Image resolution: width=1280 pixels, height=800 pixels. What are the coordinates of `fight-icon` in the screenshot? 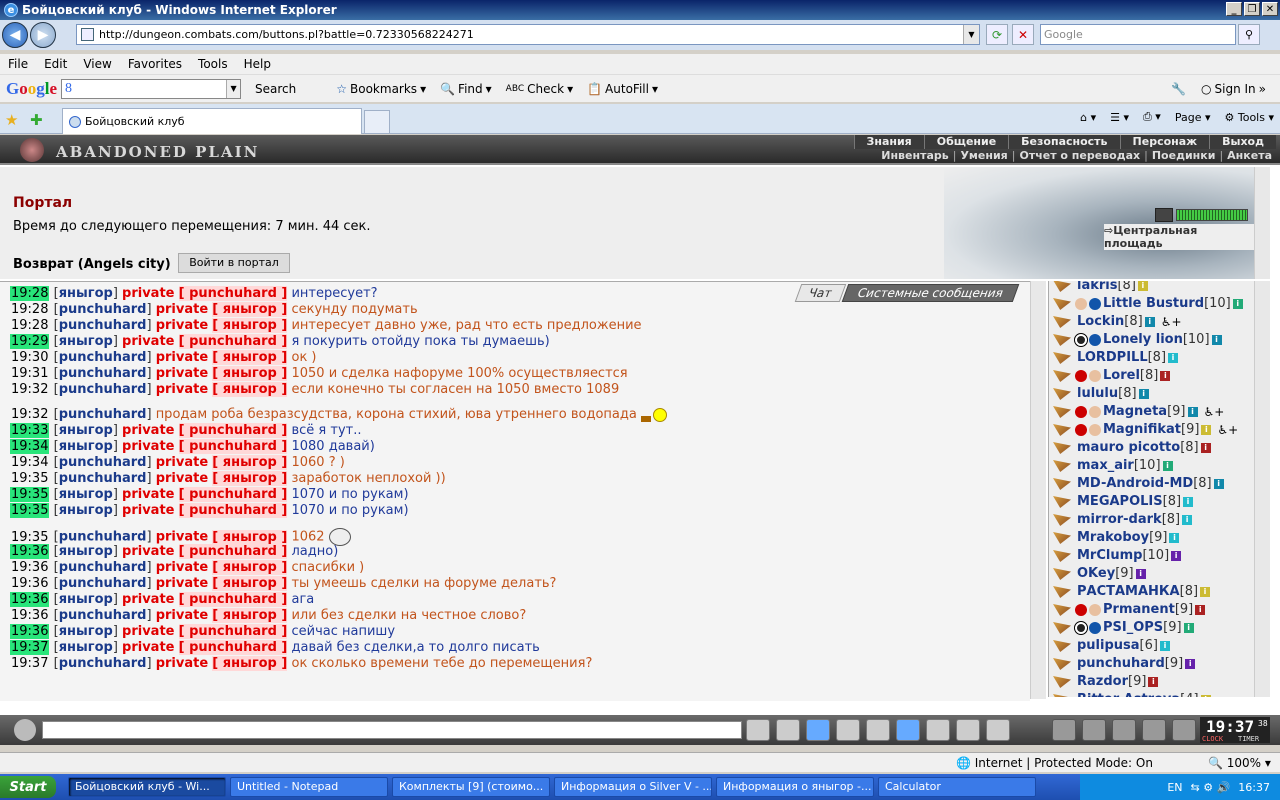 It's located at (878, 730).